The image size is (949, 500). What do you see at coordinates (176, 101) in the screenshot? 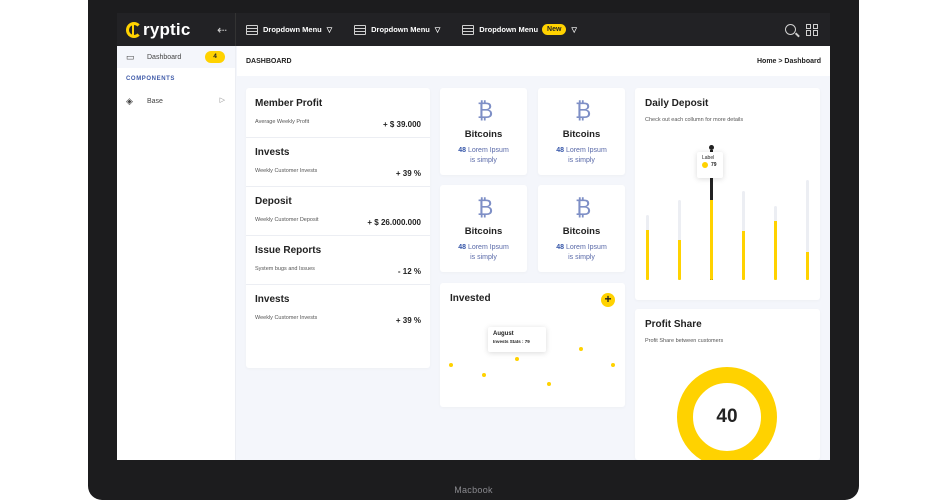
I see `sidebar-item-base: ◈ Base ▷` at bounding box center [176, 101].